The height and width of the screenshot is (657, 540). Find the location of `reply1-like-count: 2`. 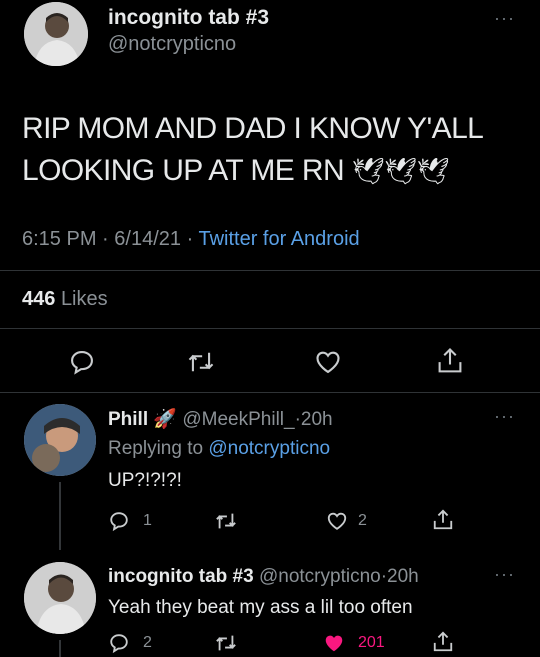

reply1-like-count: 2 is located at coordinates (362, 520).